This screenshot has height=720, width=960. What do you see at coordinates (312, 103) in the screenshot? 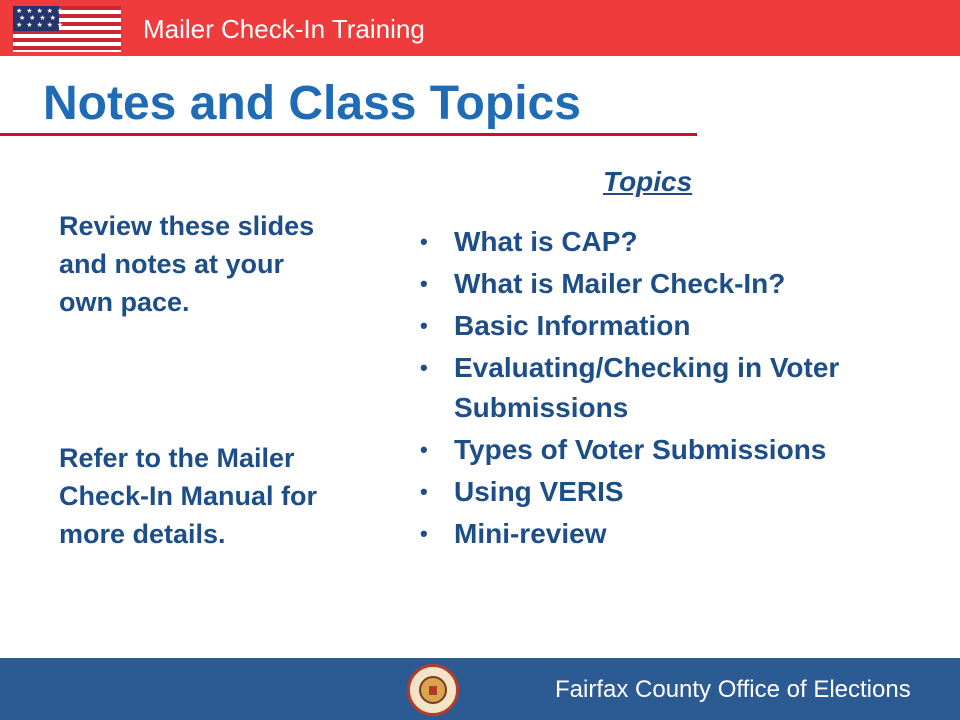
I see `page-title: Notes and Class Topics` at bounding box center [312, 103].